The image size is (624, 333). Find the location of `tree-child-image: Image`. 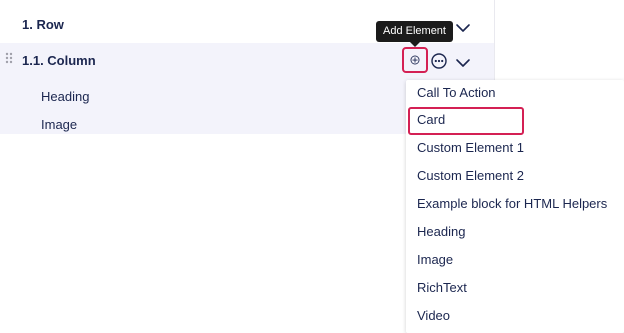

tree-child-image: Image is located at coordinates (59, 124).